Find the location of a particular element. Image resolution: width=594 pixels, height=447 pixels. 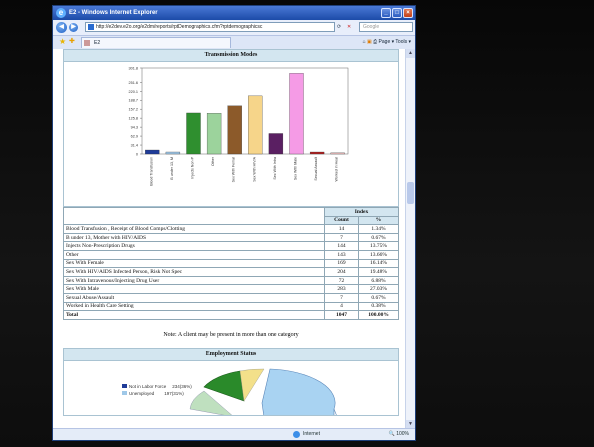

y-tick-label: 62.9 is located at coordinates (134, 137).